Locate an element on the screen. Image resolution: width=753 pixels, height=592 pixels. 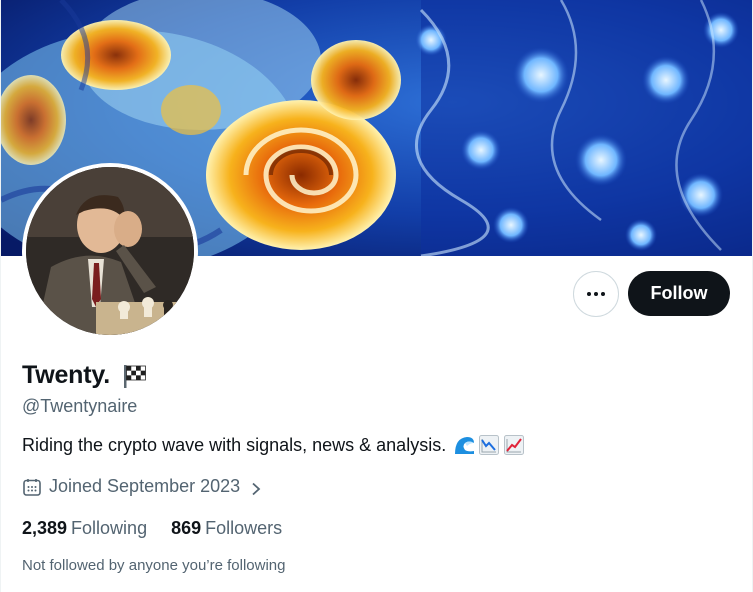
followers-link: 869 Followers is located at coordinates (226, 528).